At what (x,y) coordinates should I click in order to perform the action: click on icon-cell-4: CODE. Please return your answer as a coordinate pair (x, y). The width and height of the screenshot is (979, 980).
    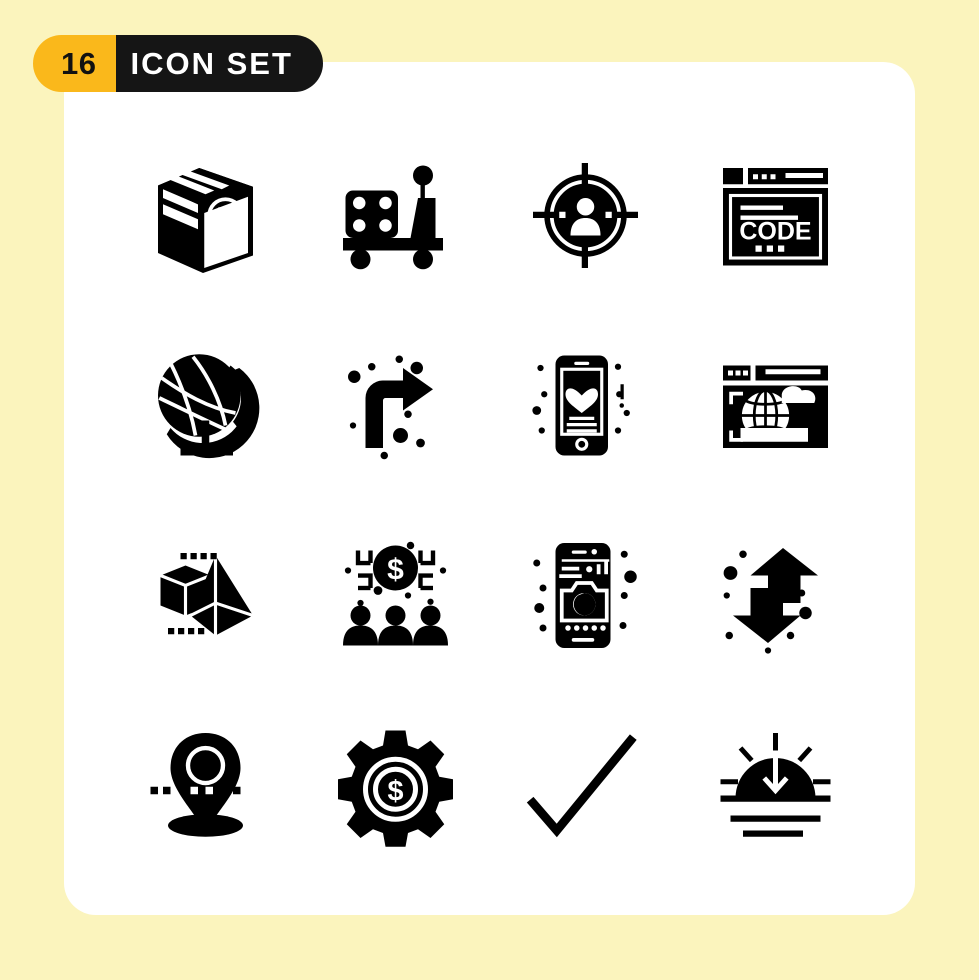
    Looking at the image, I should click on (775, 215).